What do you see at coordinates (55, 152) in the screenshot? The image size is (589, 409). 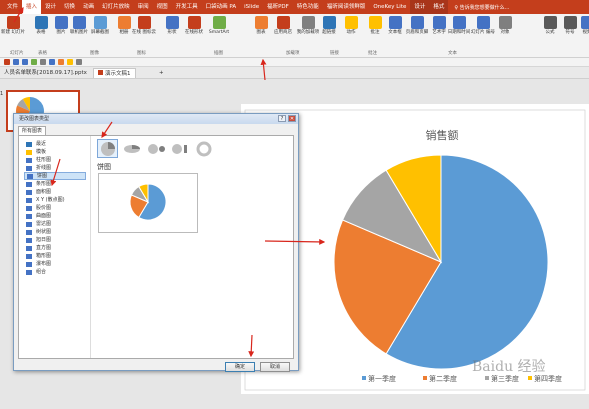 I see `chart-category-item: 模板` at bounding box center [55, 152].